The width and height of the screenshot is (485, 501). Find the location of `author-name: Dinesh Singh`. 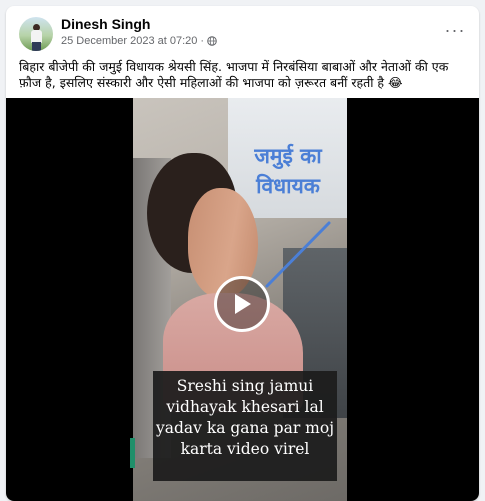

author-name: Dinesh Singh is located at coordinates (105, 24).